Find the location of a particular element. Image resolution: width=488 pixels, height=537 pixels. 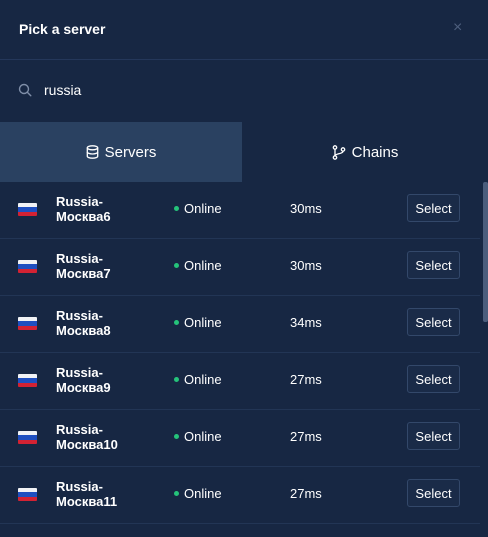

branch-icon is located at coordinates (338, 152).